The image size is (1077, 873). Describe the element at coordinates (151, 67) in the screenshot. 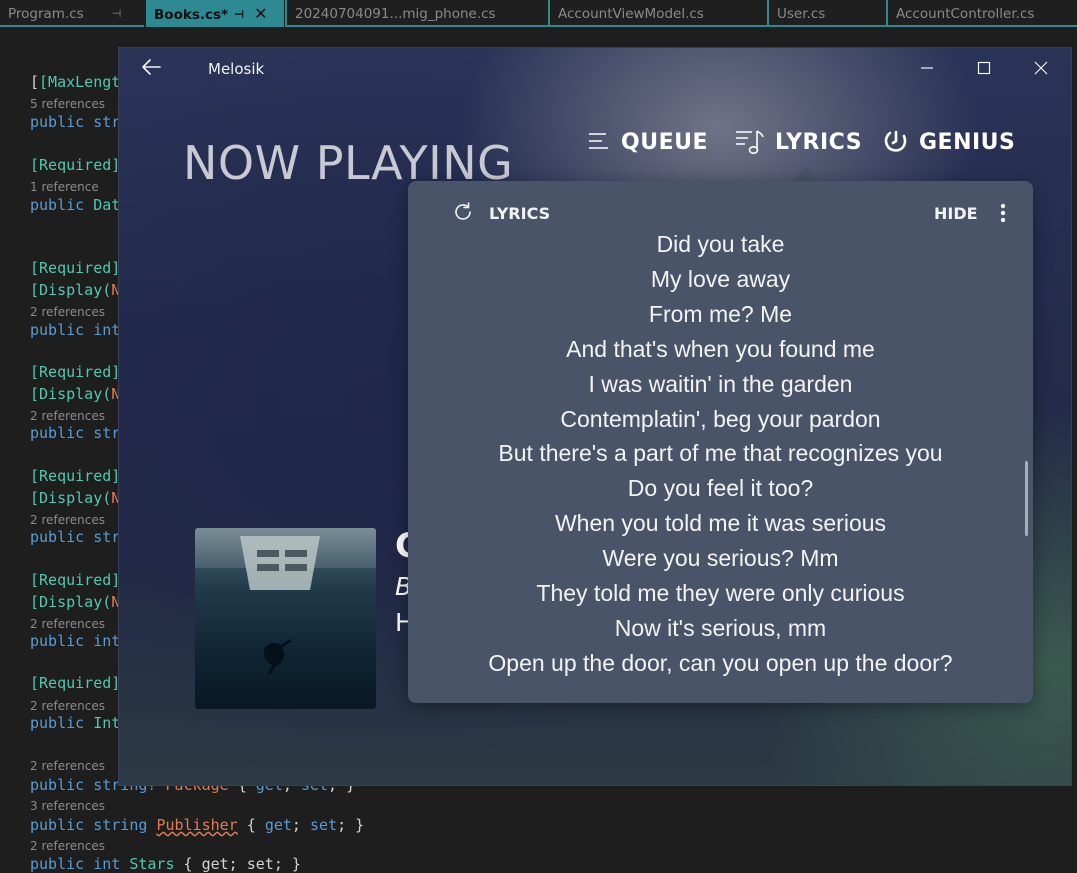

I see `back-arrow-icon` at that location.